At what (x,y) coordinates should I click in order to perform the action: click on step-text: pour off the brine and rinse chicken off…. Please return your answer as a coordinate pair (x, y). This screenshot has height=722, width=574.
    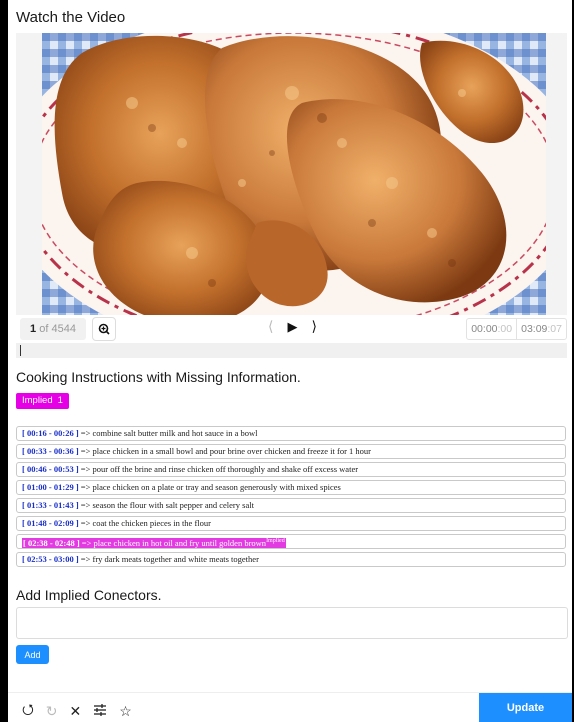
    Looking at the image, I should click on (225, 469).